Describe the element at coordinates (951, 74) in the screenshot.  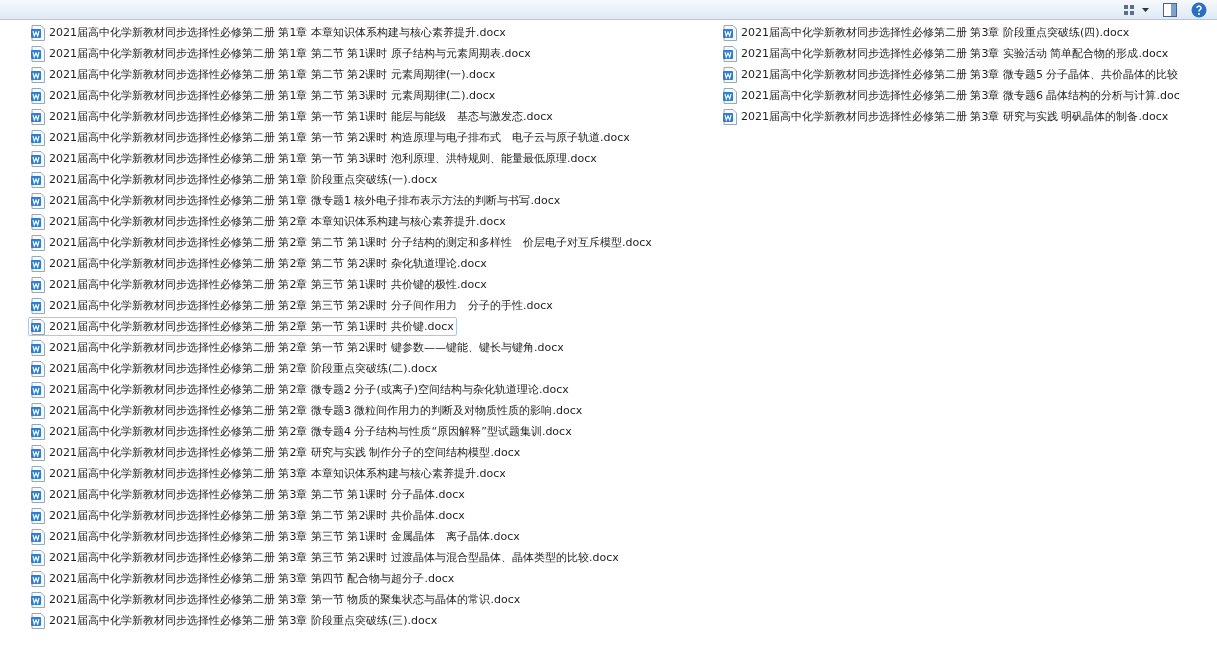
I see `file-item: 2021届高中化学新教材同步选择性必修第二册 第3章 微专题5 分子晶体、共价晶体的比较` at that location.